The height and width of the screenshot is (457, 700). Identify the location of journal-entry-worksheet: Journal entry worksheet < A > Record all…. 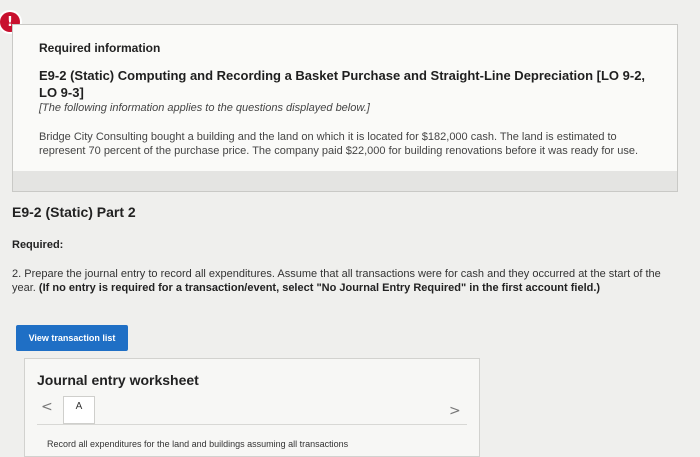
(252, 407).